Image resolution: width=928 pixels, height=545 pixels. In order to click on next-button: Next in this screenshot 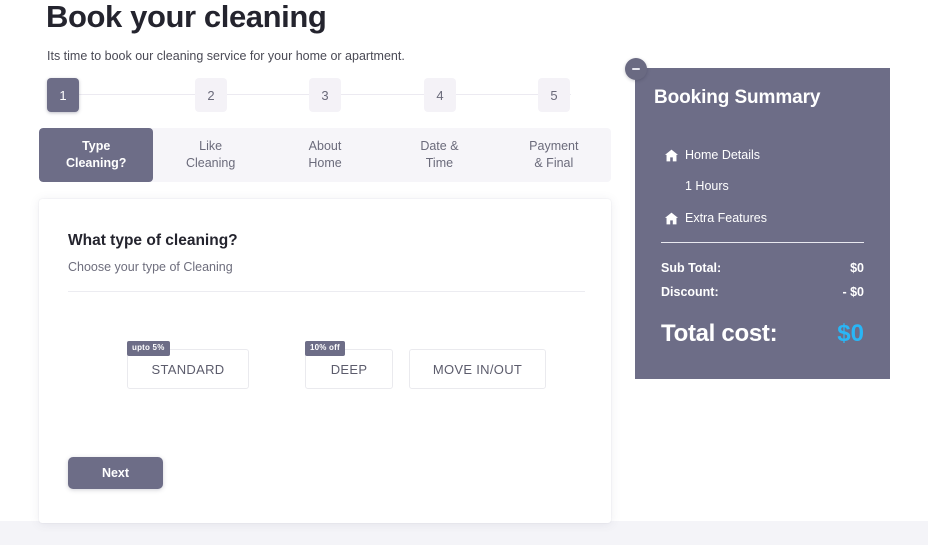, I will do `click(115, 473)`.